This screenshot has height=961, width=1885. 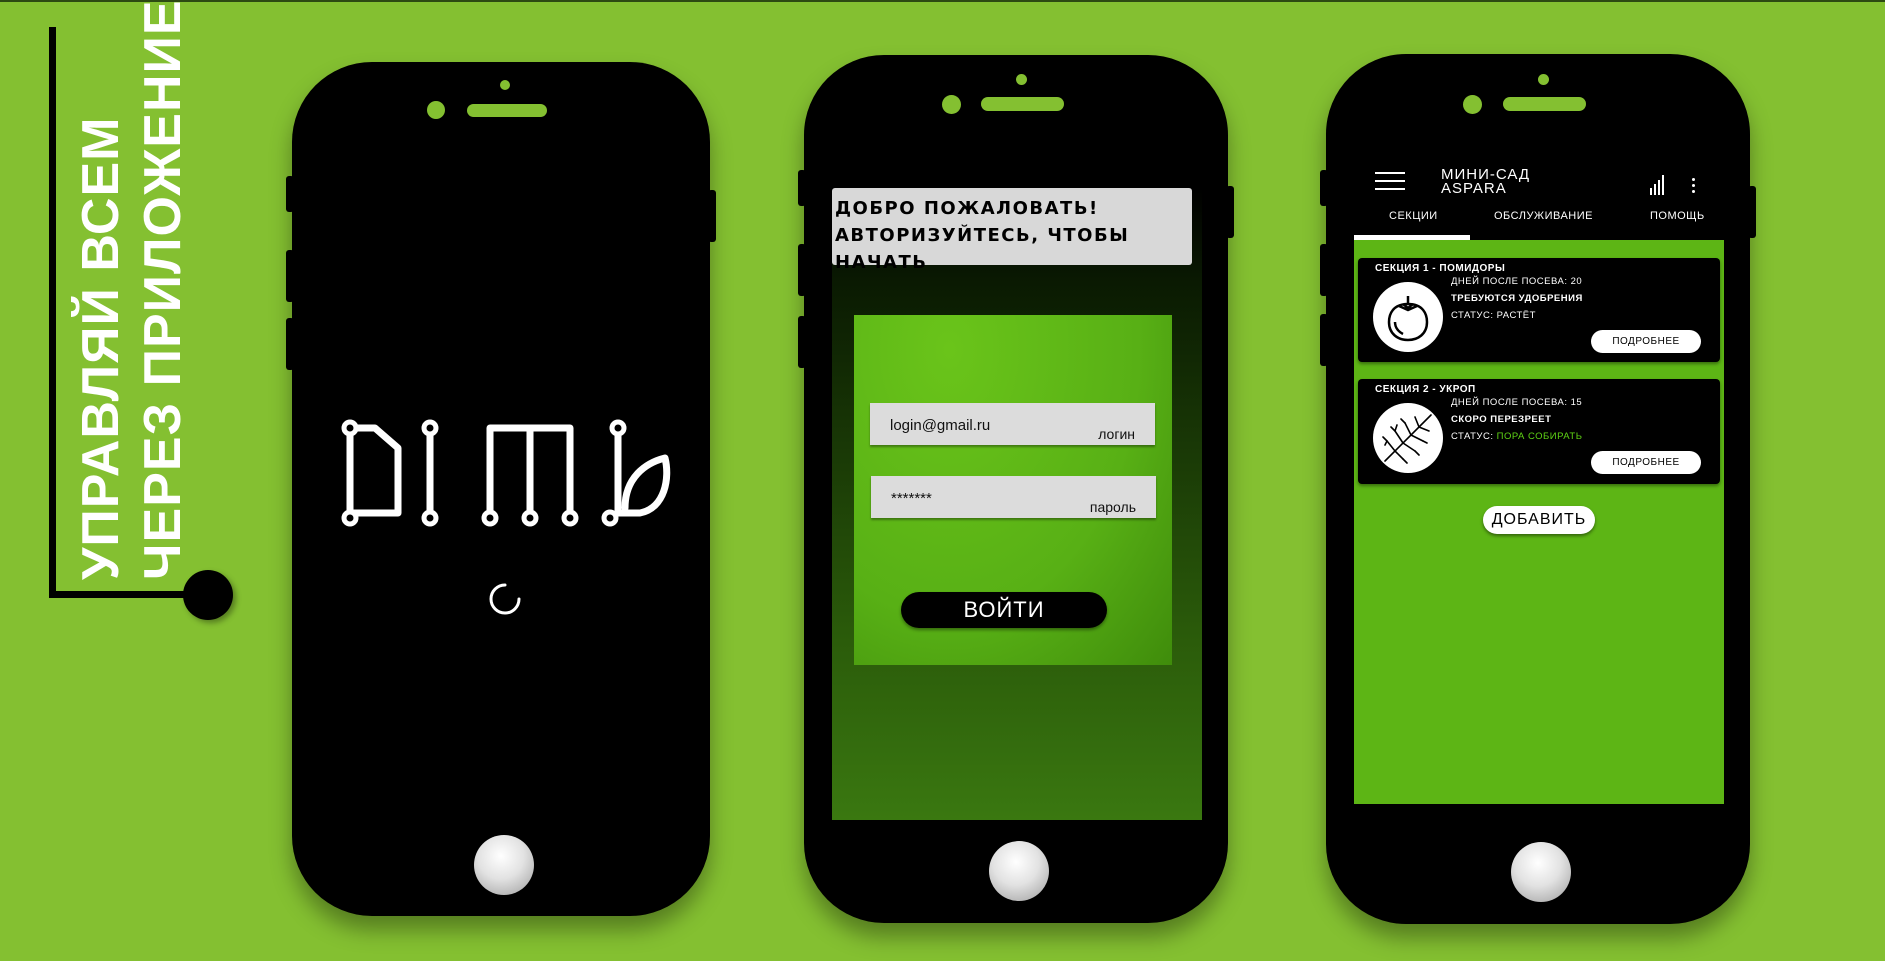 What do you see at coordinates (506, 473) in the screenshot?
I see `dima-logo` at bounding box center [506, 473].